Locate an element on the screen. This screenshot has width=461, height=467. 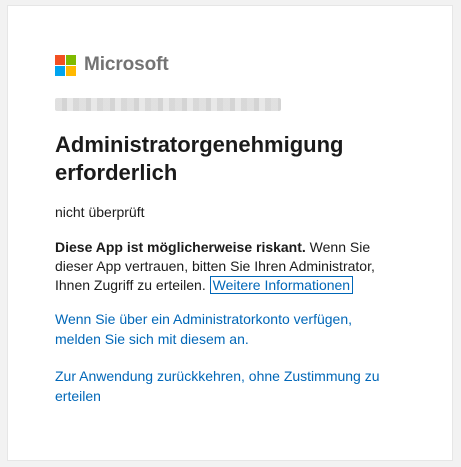
logo-square-red is located at coordinates (60, 59).